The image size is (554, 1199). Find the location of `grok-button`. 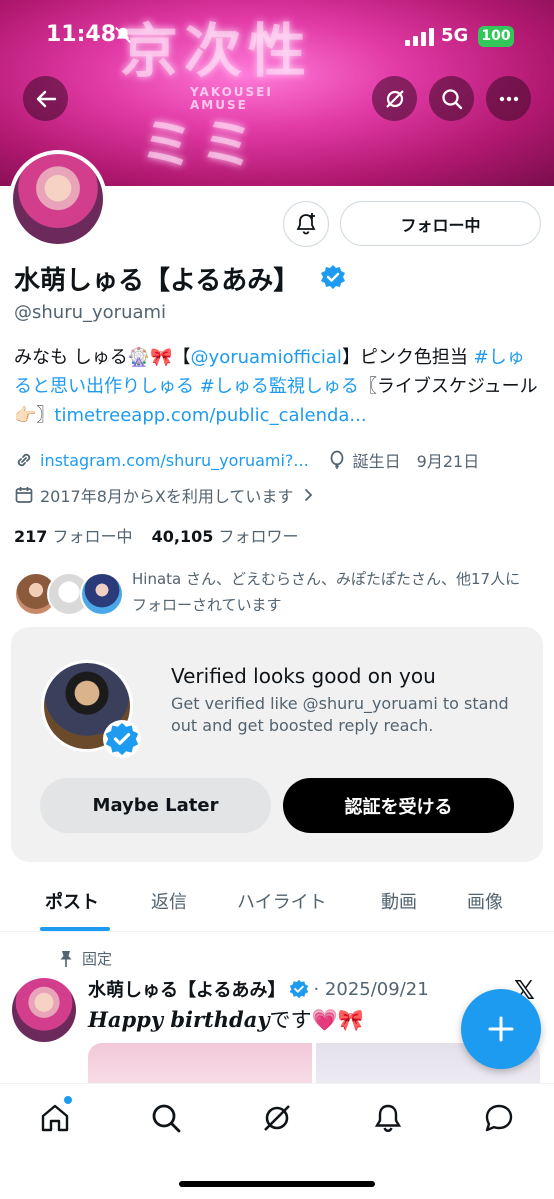

grok-button is located at coordinates (394, 98).